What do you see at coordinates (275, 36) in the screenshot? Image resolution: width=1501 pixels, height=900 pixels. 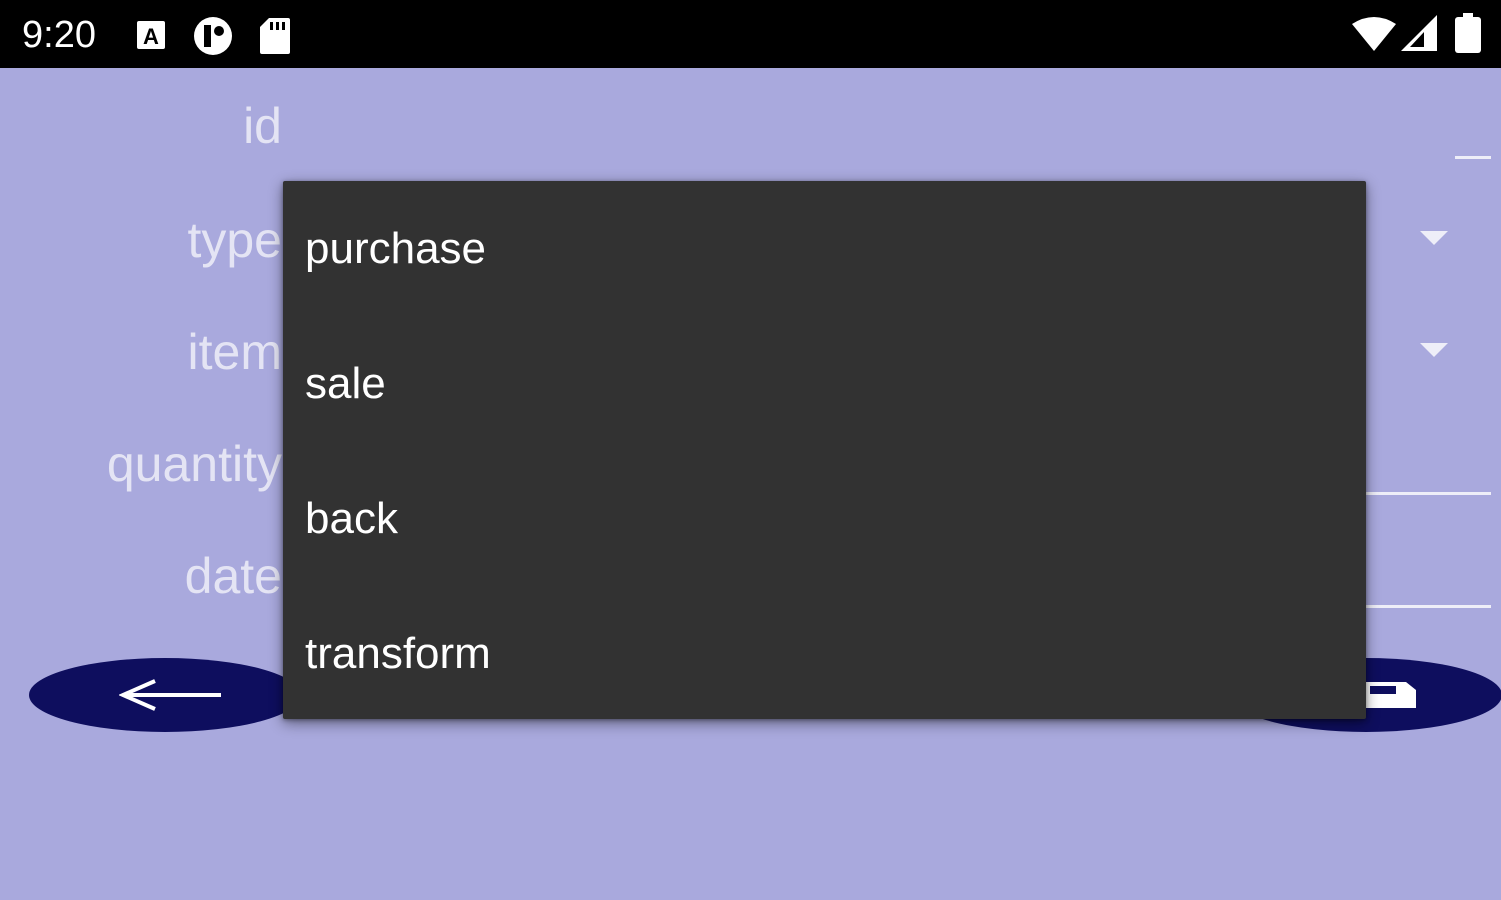 I see `sd-card-icon` at bounding box center [275, 36].